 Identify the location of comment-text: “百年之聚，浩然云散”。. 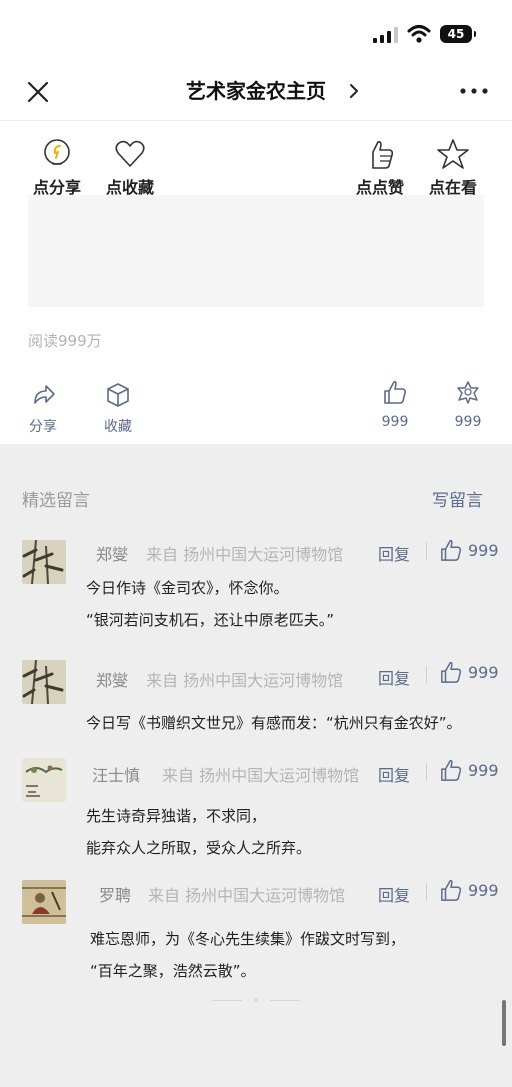
(173, 971).